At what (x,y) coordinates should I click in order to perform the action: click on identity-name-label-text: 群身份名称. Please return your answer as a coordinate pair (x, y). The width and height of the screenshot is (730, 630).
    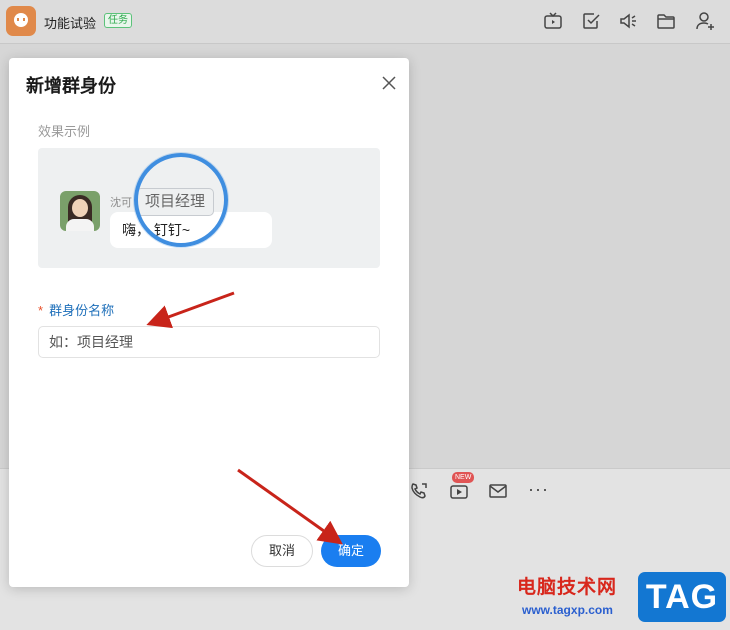
    Looking at the image, I should click on (82, 310).